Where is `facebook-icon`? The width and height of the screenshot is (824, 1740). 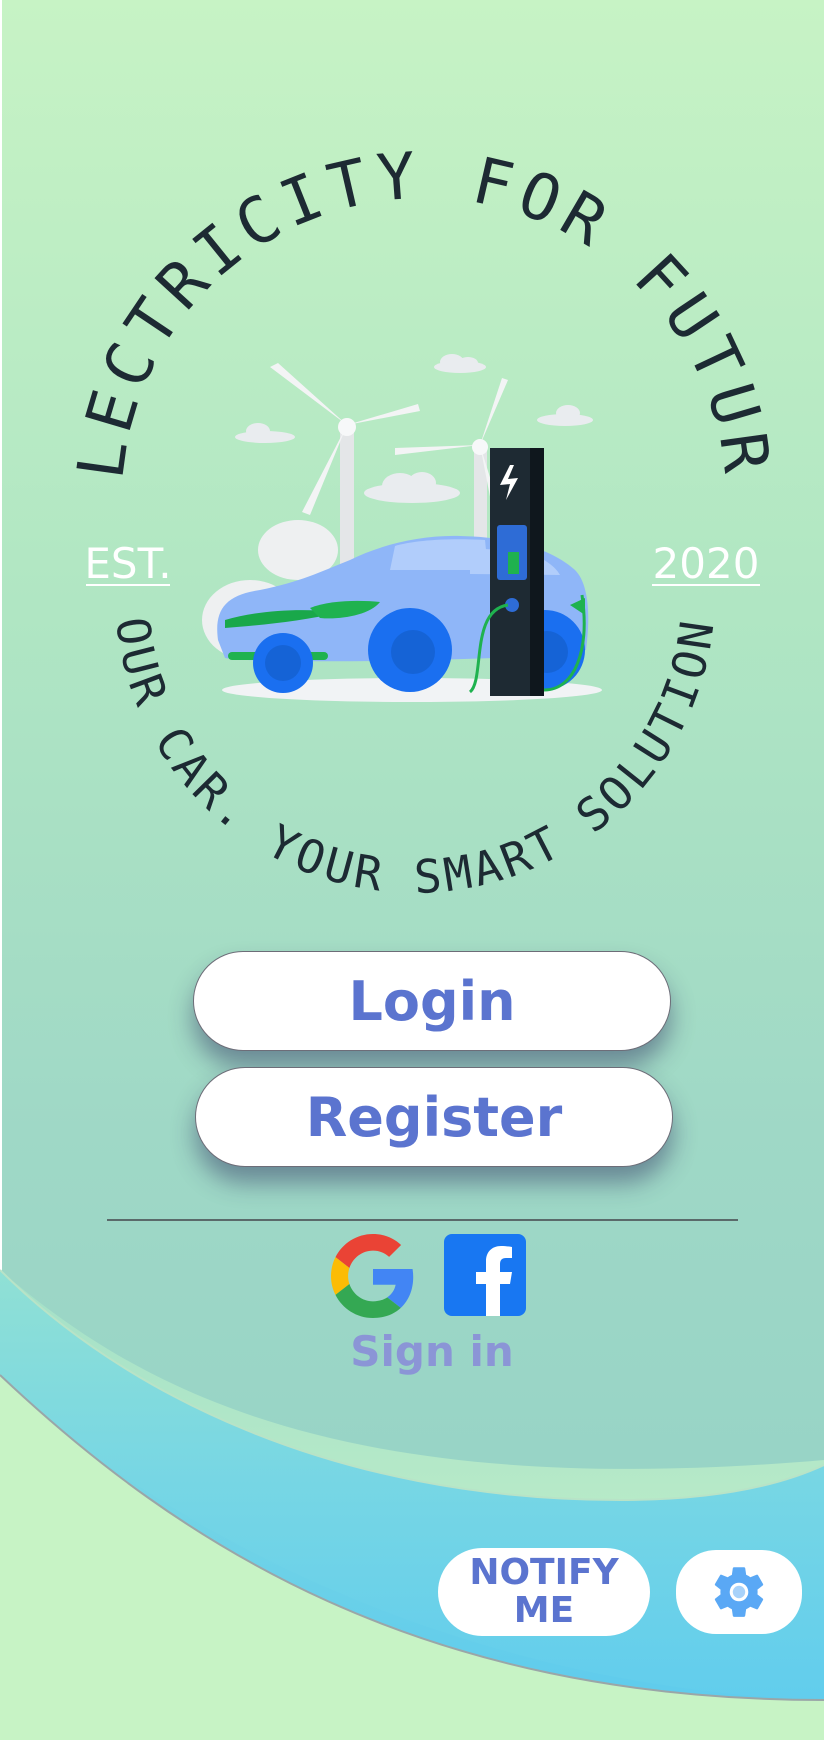 facebook-icon is located at coordinates (494, 1281).